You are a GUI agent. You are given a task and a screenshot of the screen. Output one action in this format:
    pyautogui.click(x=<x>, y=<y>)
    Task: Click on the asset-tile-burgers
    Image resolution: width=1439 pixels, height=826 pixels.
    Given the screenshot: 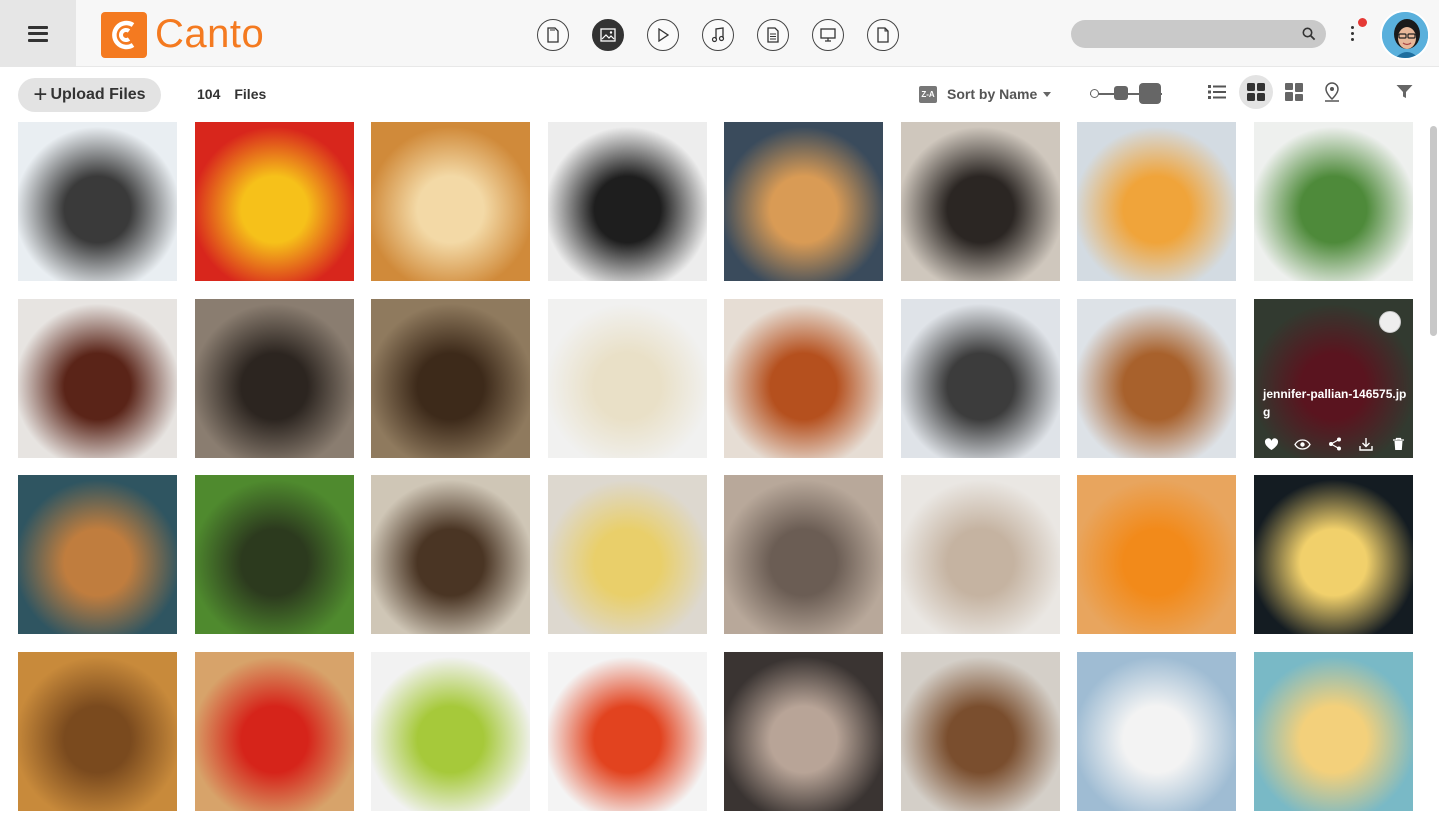 What is the action you would take?
    pyautogui.click(x=980, y=731)
    